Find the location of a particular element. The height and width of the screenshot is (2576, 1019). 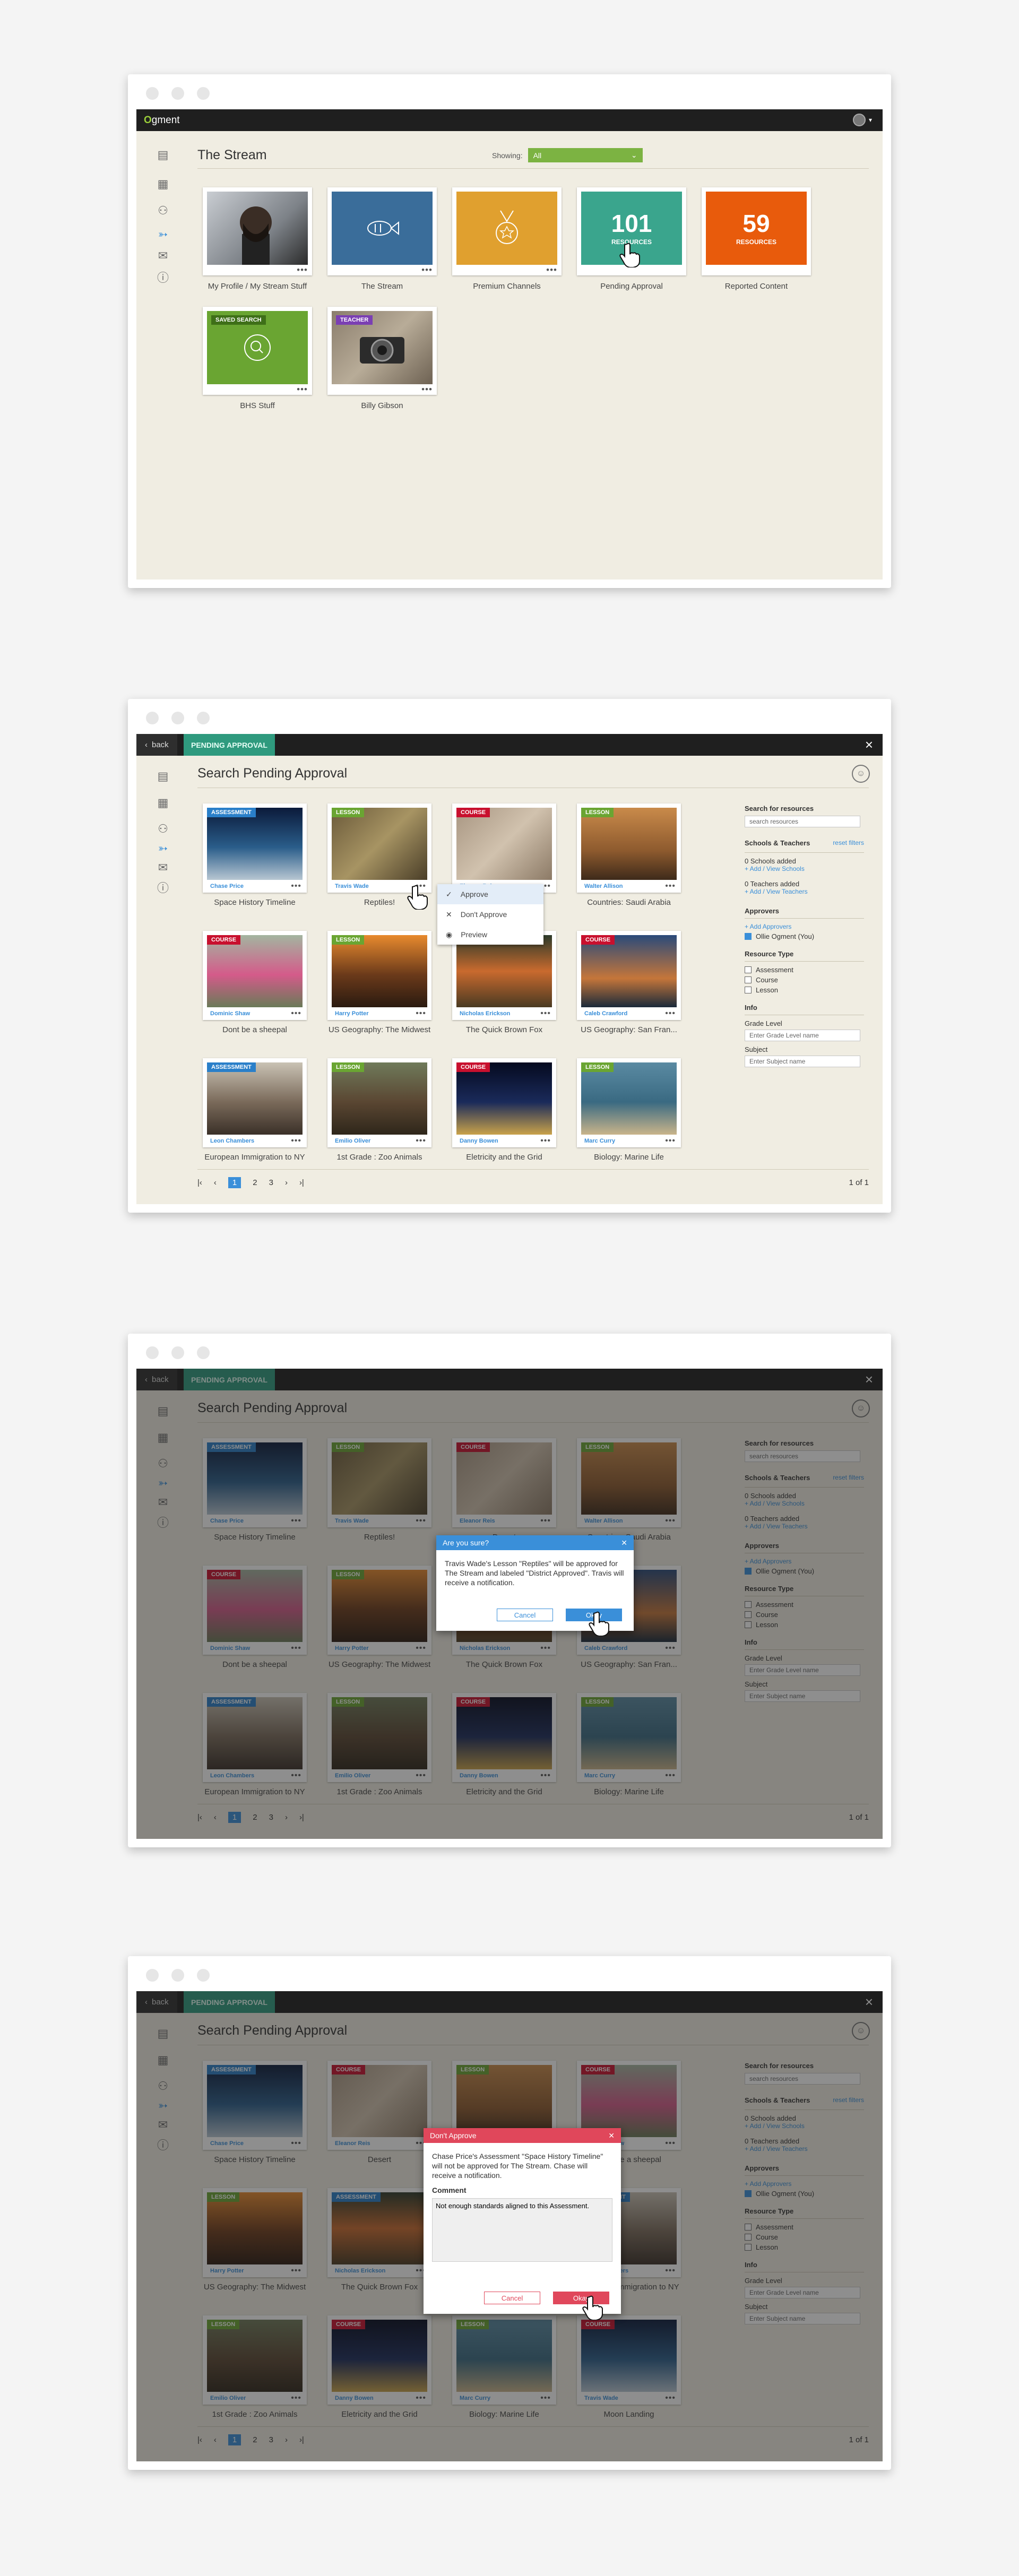

tile-reported-content: 59 RESOURCES Reported Content is located at coordinates (757, 239).